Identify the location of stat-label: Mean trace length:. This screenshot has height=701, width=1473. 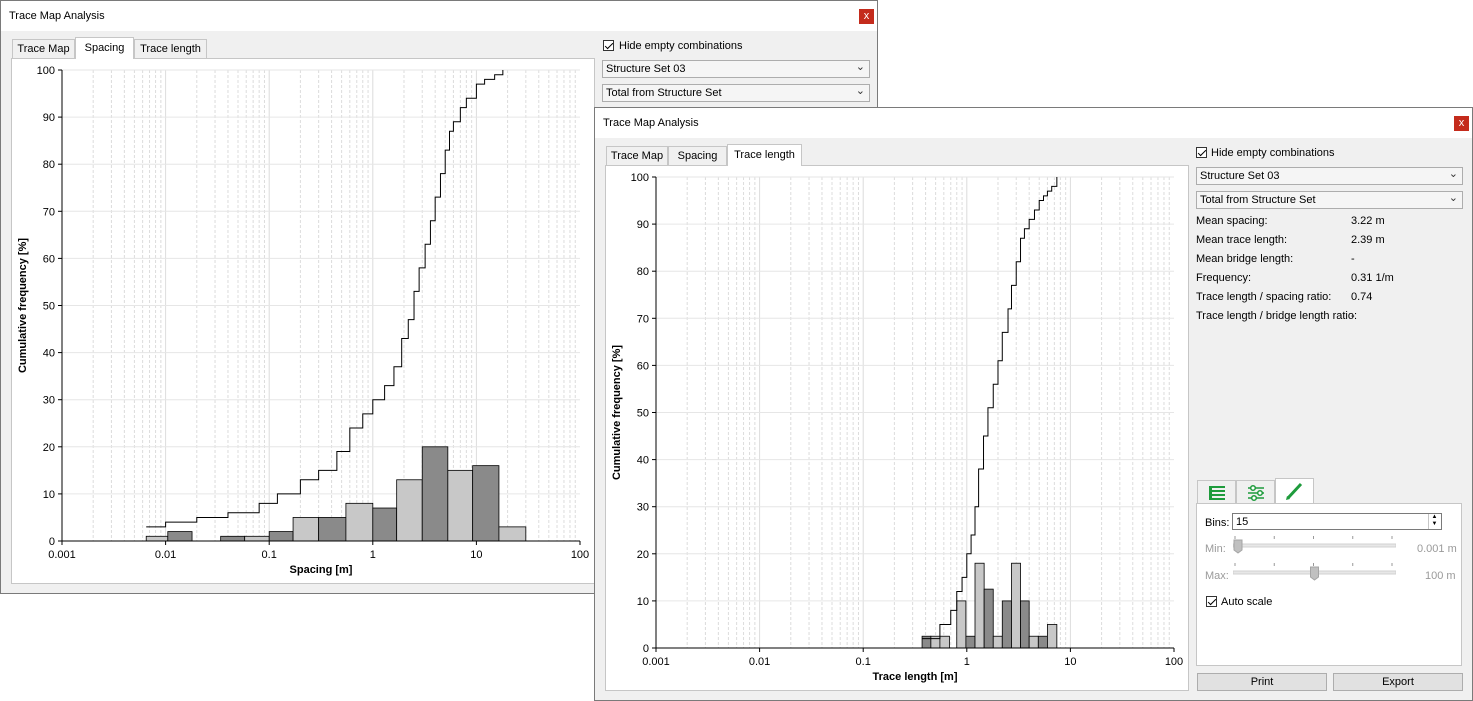
(1242, 240).